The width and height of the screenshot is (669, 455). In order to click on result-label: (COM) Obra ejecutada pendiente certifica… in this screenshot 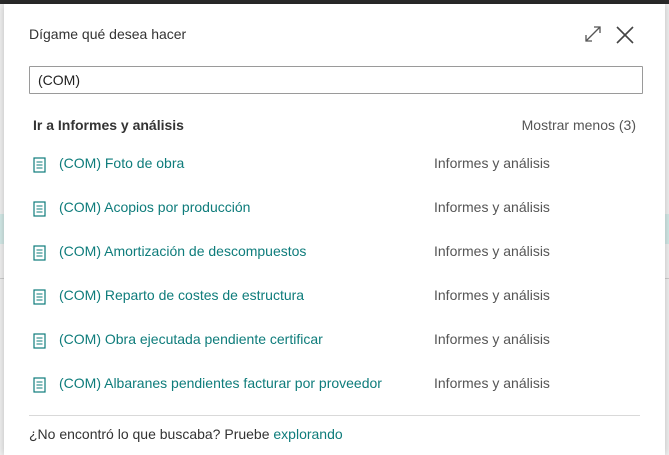, I will do `click(191, 339)`.